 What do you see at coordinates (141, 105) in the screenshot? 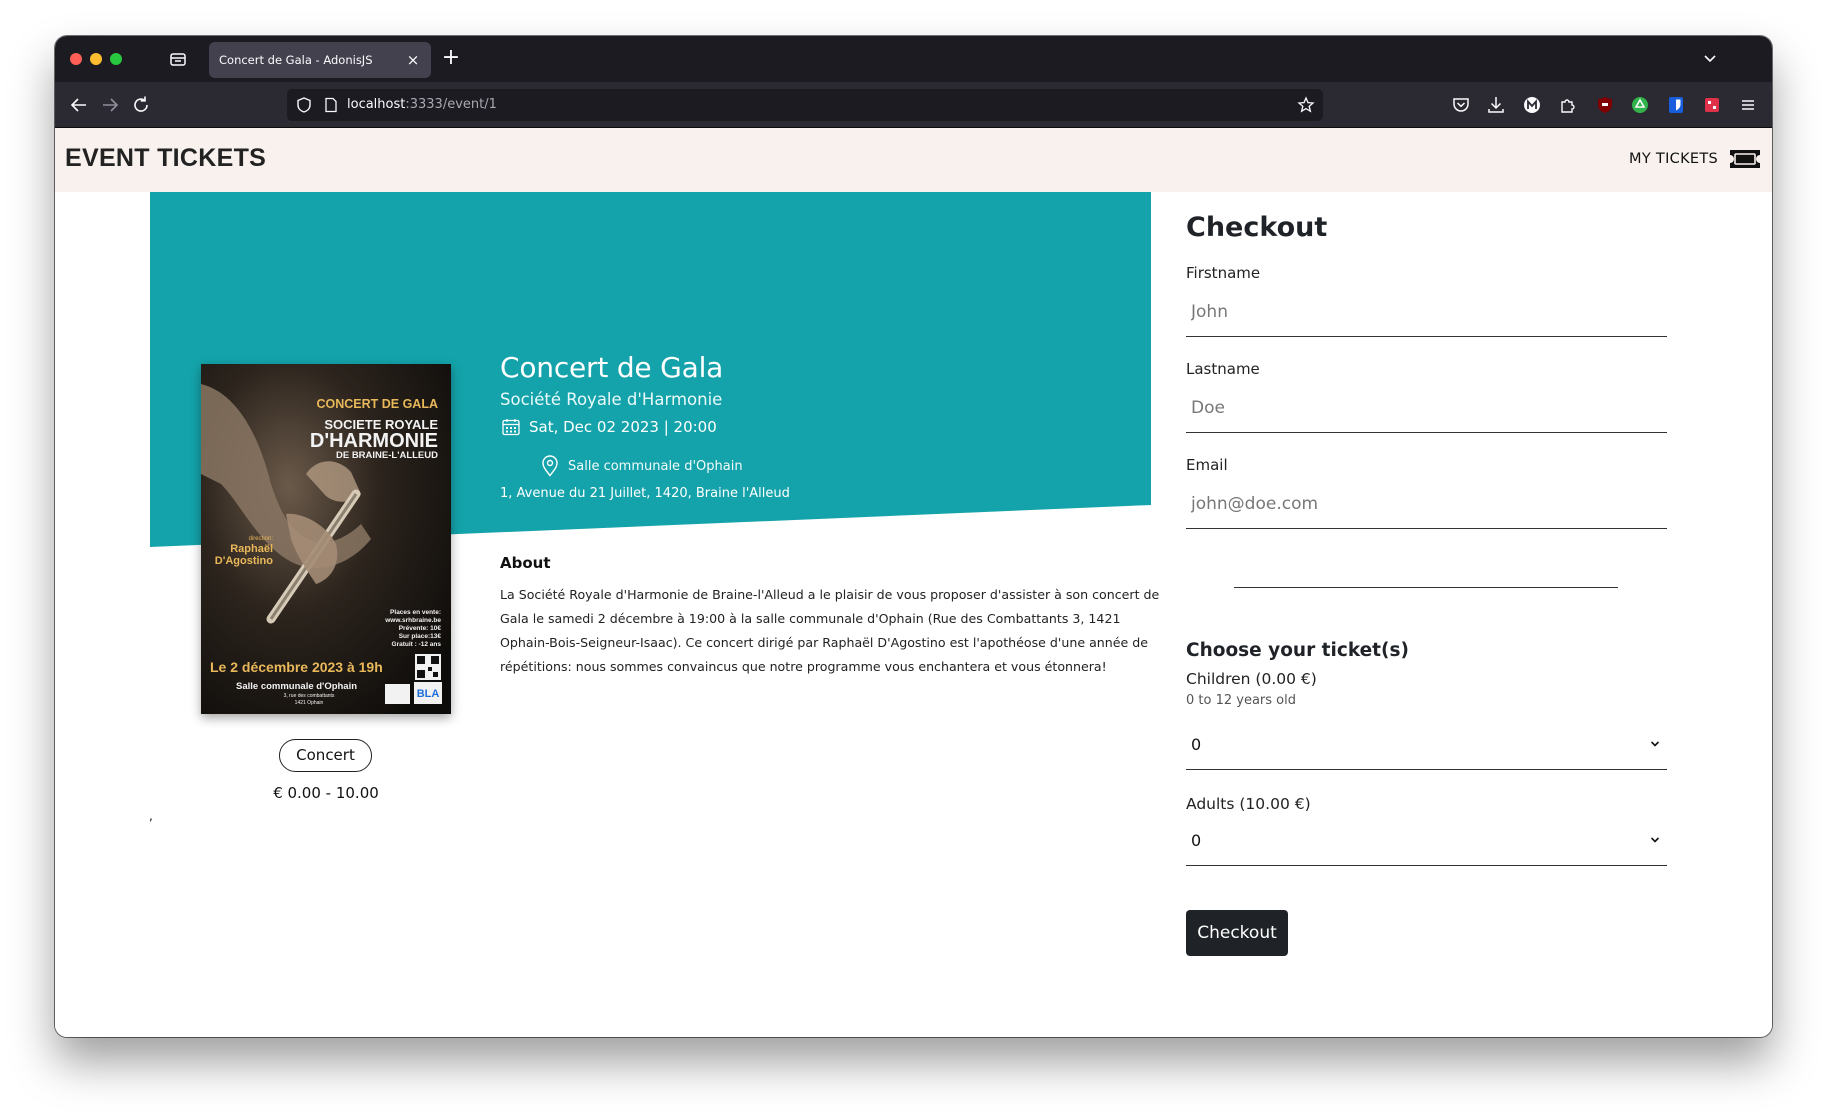
I see `reload-icon` at bounding box center [141, 105].